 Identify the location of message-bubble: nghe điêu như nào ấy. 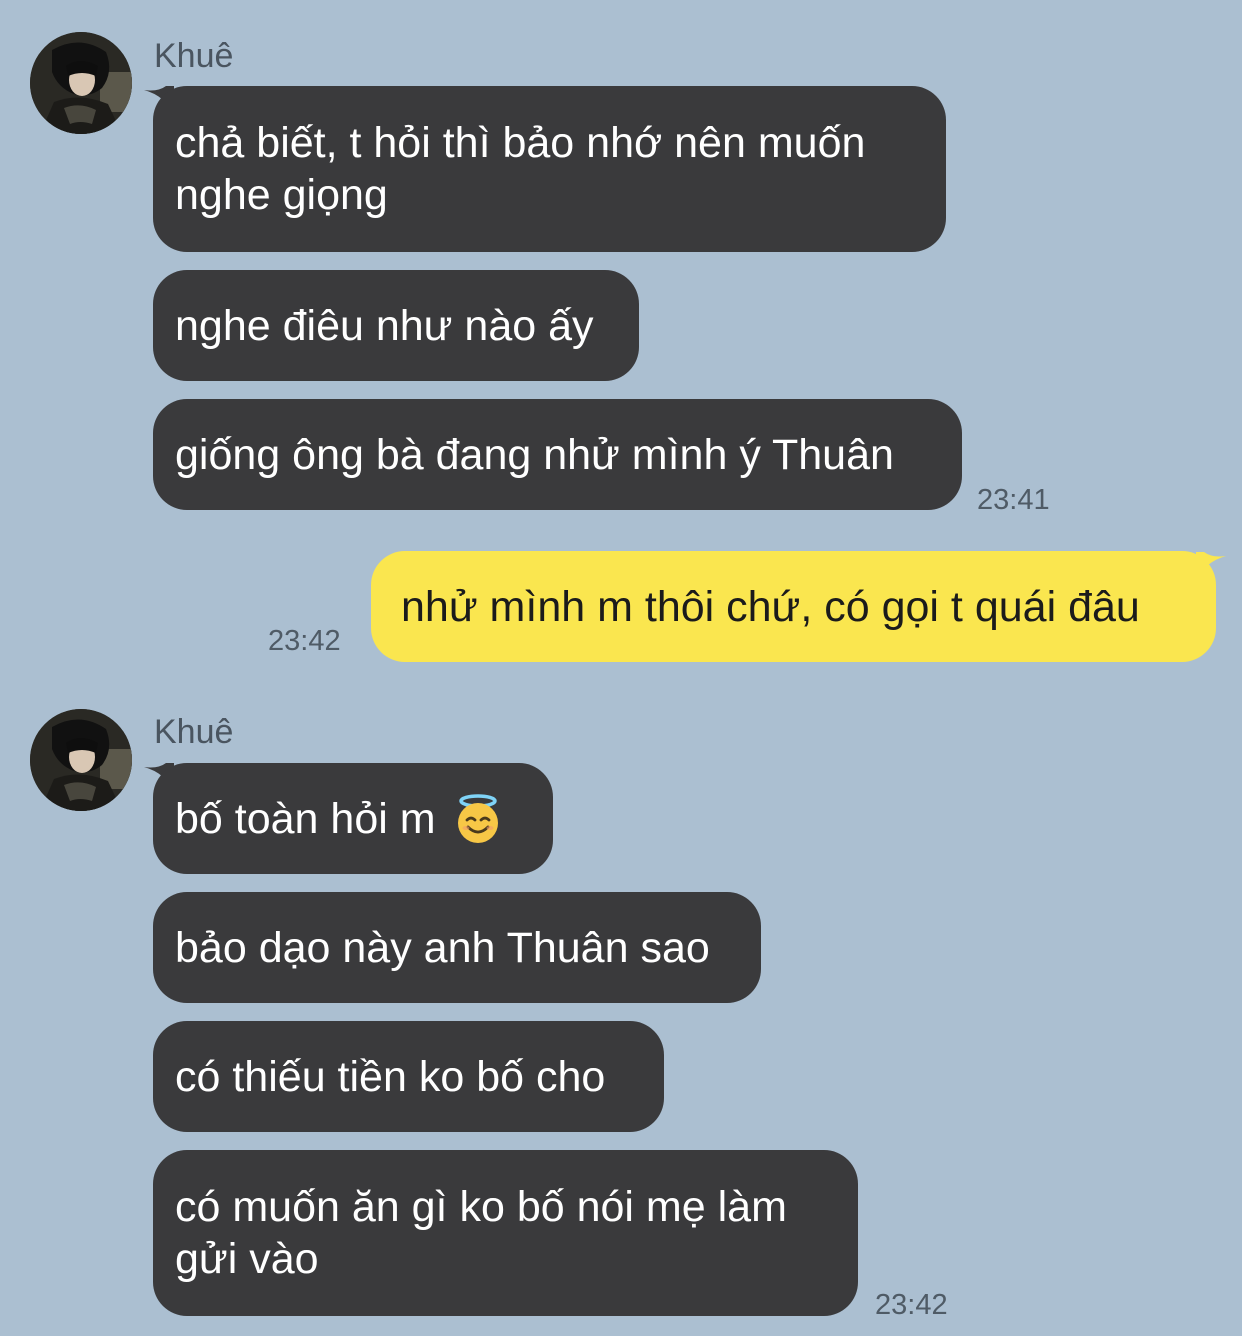
(396, 325).